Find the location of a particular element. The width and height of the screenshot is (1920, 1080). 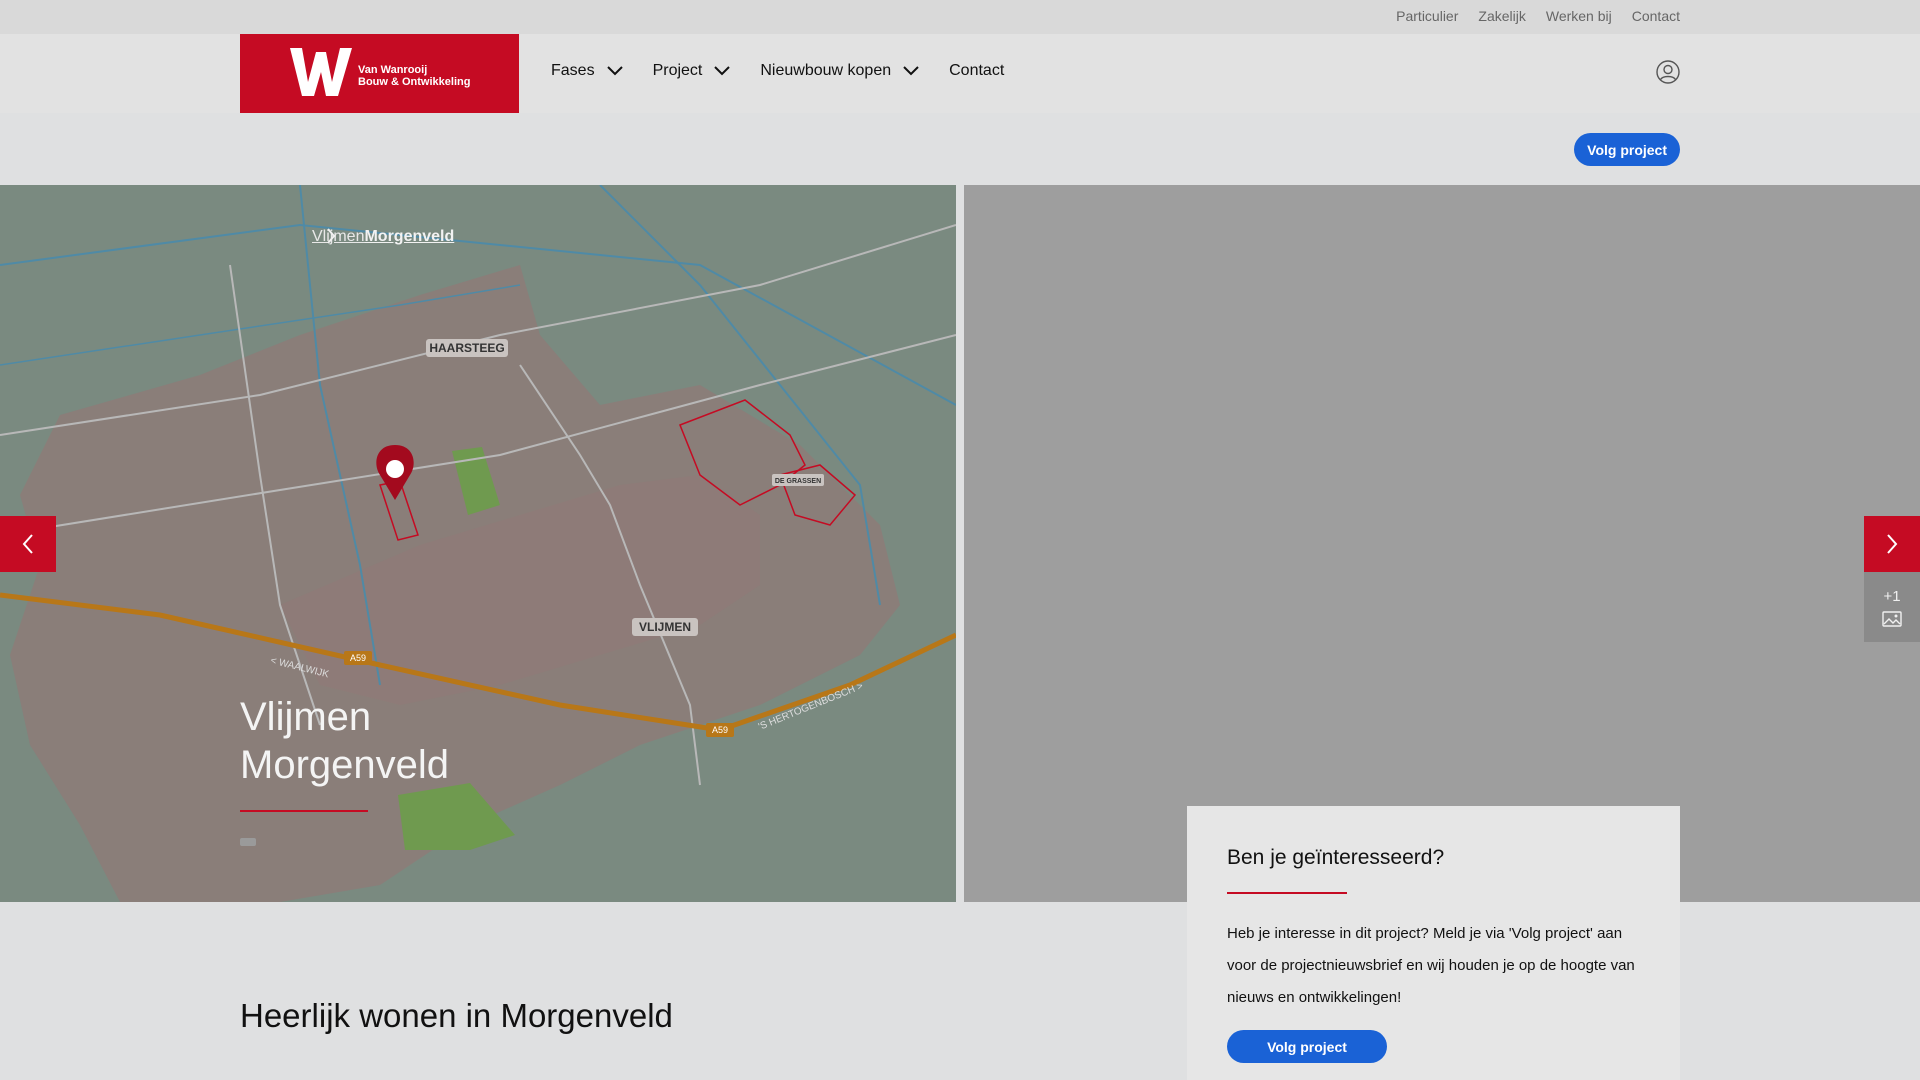

interest-title: Ben je geïnteresseerd? is located at coordinates (1336, 857).